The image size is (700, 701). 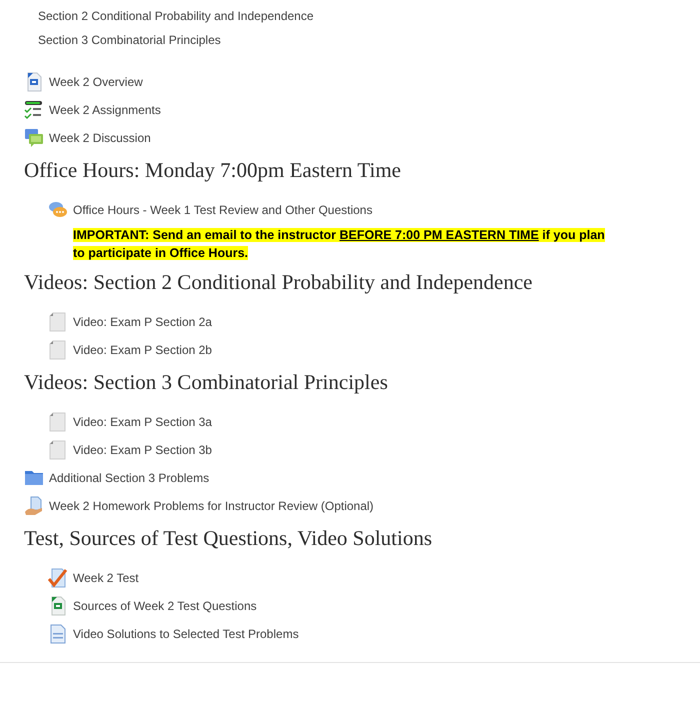 What do you see at coordinates (105, 110) in the screenshot?
I see `activity-link: Week 2 Assignments` at bounding box center [105, 110].